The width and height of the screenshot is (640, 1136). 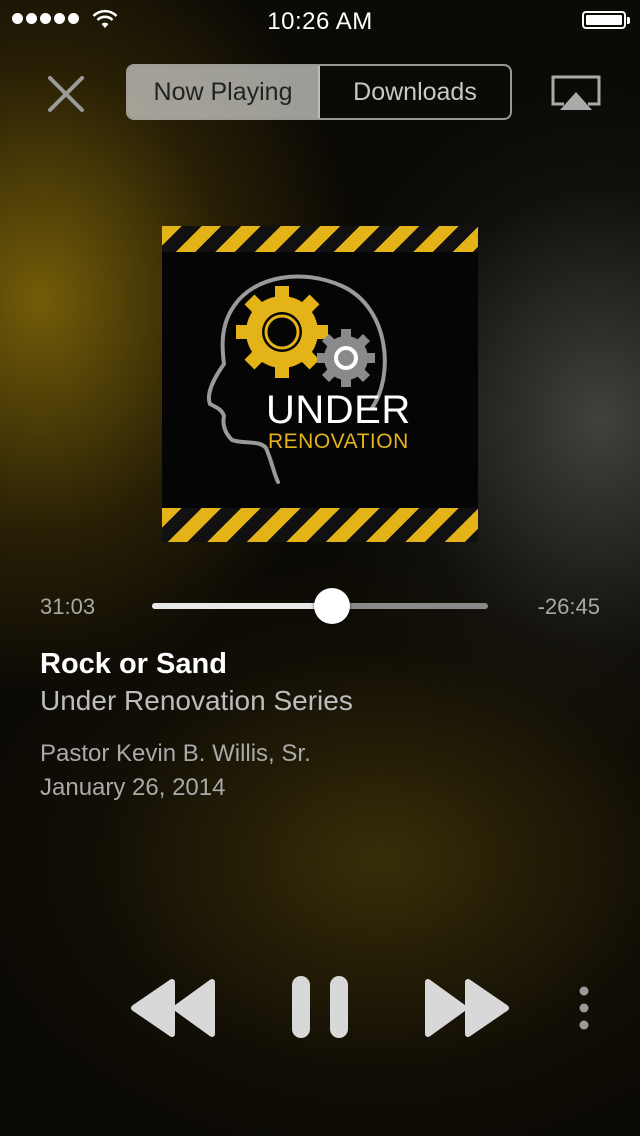 I want to click on airplay-icon, so click(x=576, y=93).